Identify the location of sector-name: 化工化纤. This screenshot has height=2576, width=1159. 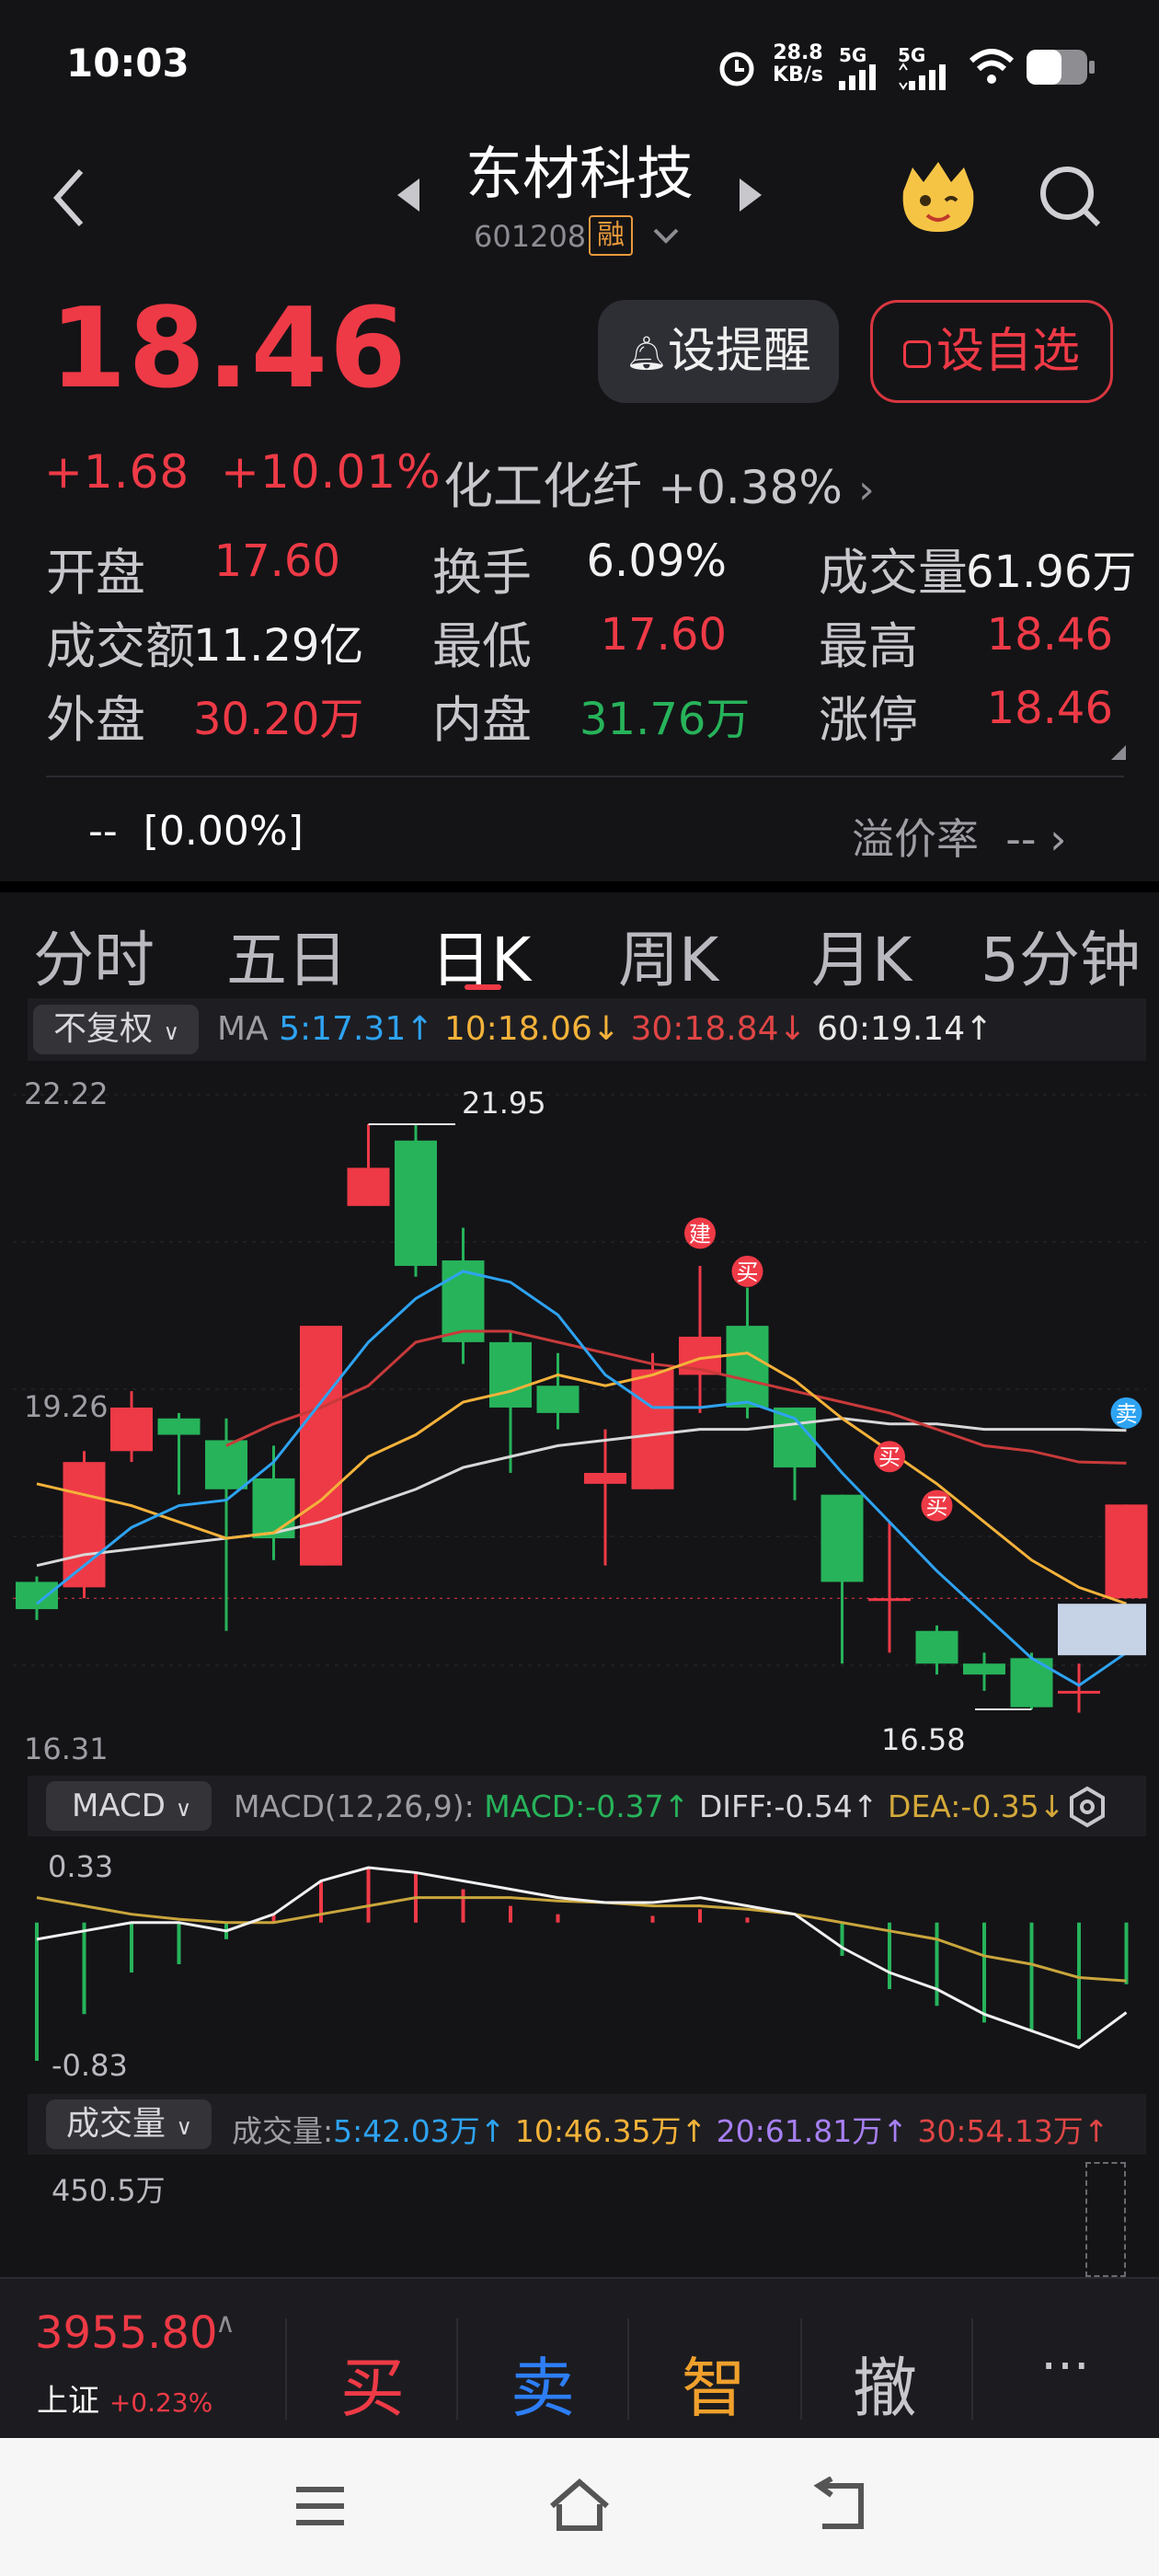
(542, 486).